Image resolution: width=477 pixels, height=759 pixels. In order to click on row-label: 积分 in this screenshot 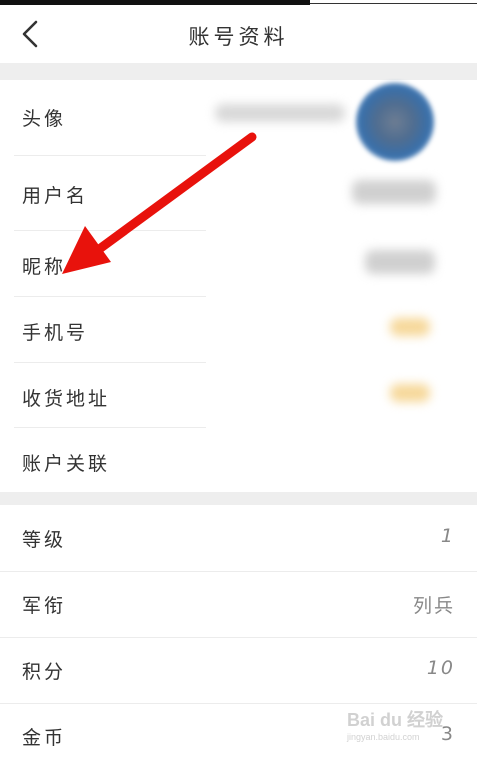, I will do `click(44, 672)`.